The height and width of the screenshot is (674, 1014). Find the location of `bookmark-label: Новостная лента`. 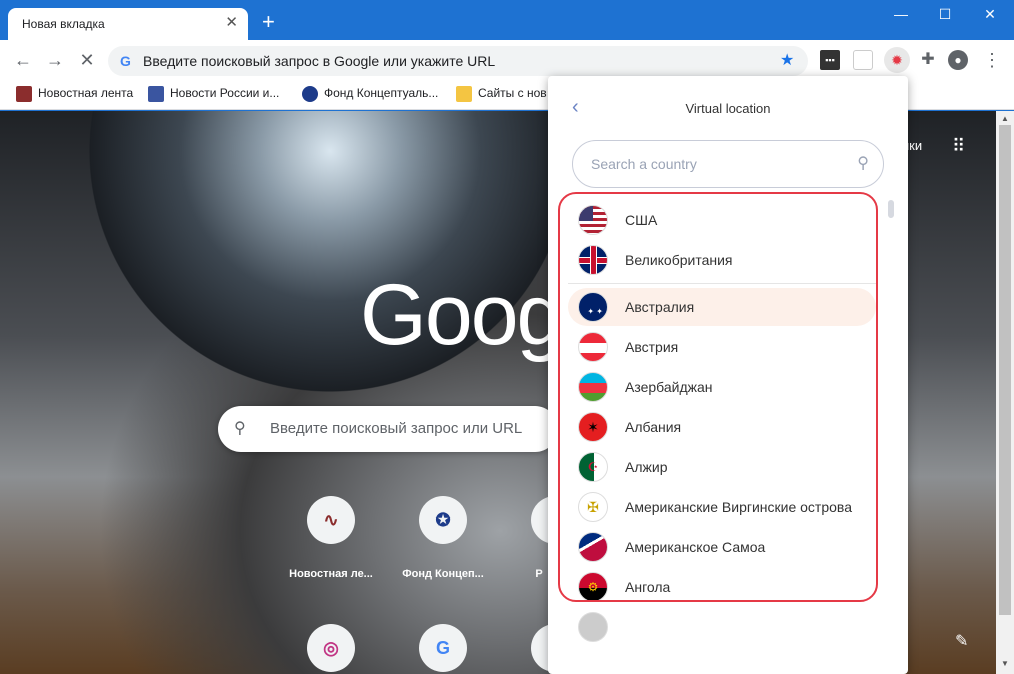

bookmark-label: Новостная лента is located at coordinates (86, 93).